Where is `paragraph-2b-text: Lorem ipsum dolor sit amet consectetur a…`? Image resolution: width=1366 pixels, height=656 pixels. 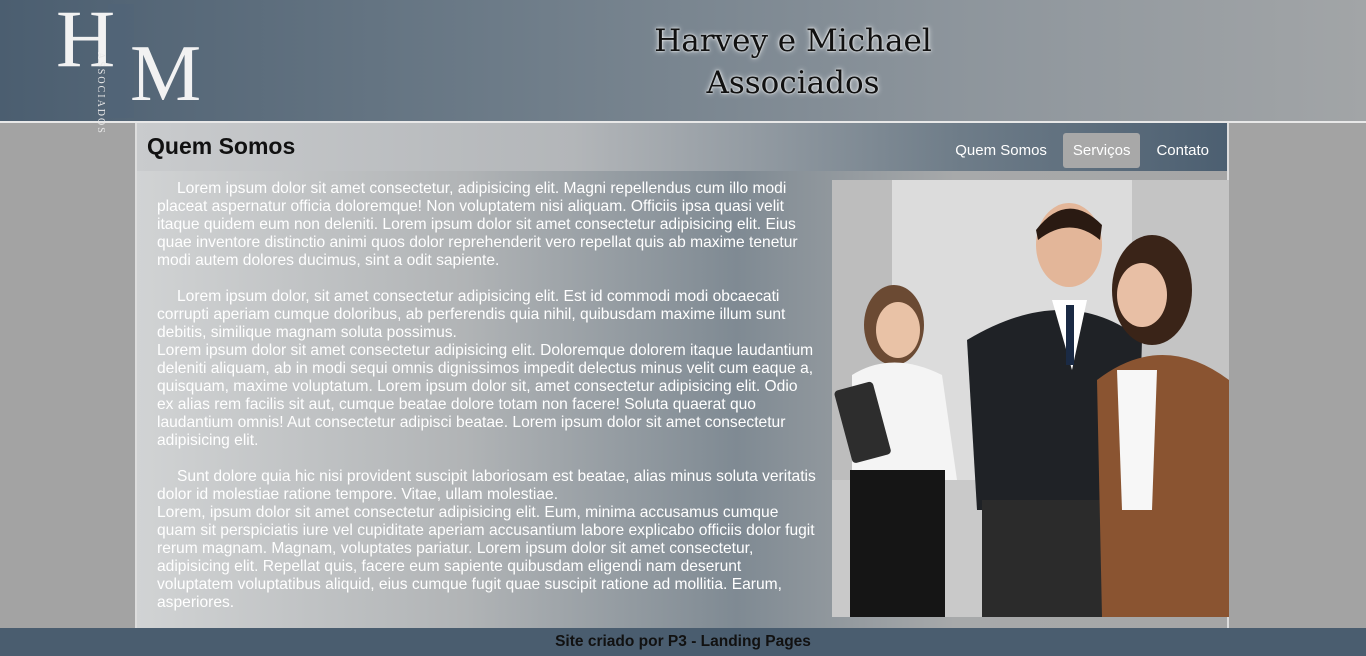 paragraph-2b-text: Lorem ipsum dolor sit amet consectetur a… is located at coordinates (485, 395).